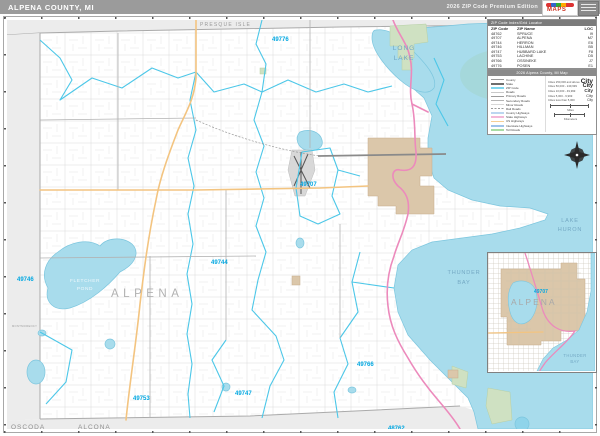 The height and width of the screenshot is (436, 600). I want to click on scale-bar-kilometers: Kilometers, so click(570, 116).